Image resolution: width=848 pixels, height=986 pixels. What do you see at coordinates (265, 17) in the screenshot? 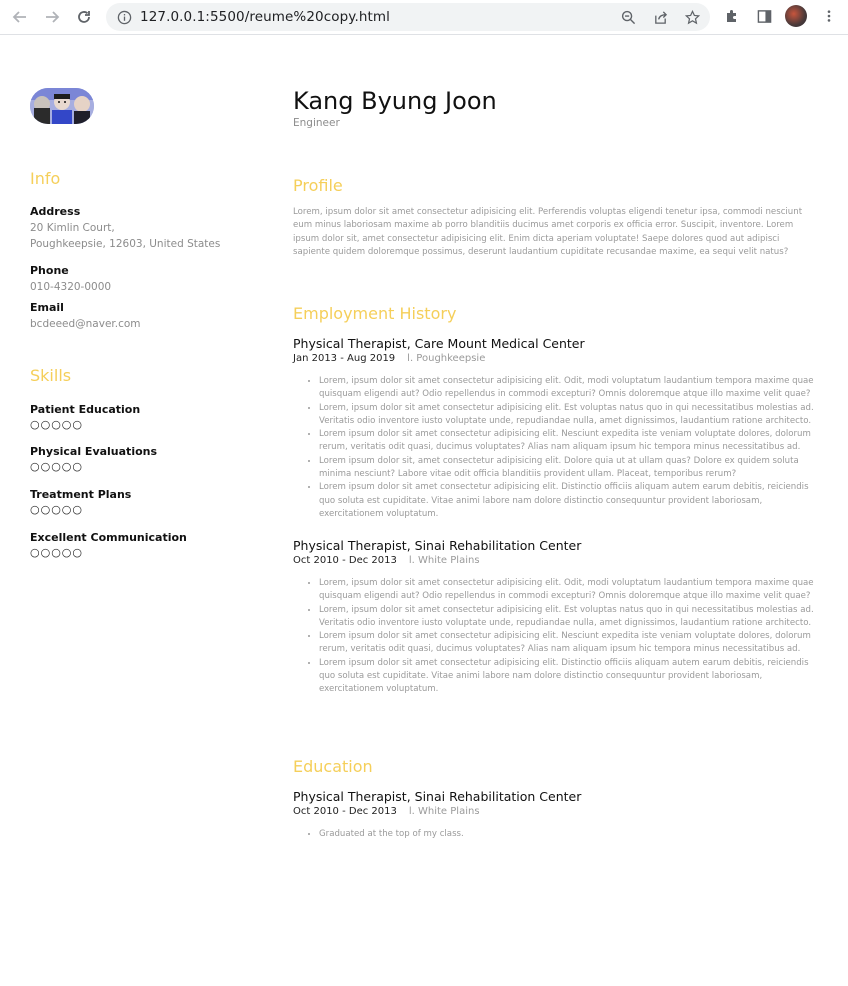
I see `url-text: 127.0.0.1:5500/reume%20copy.html` at bounding box center [265, 17].